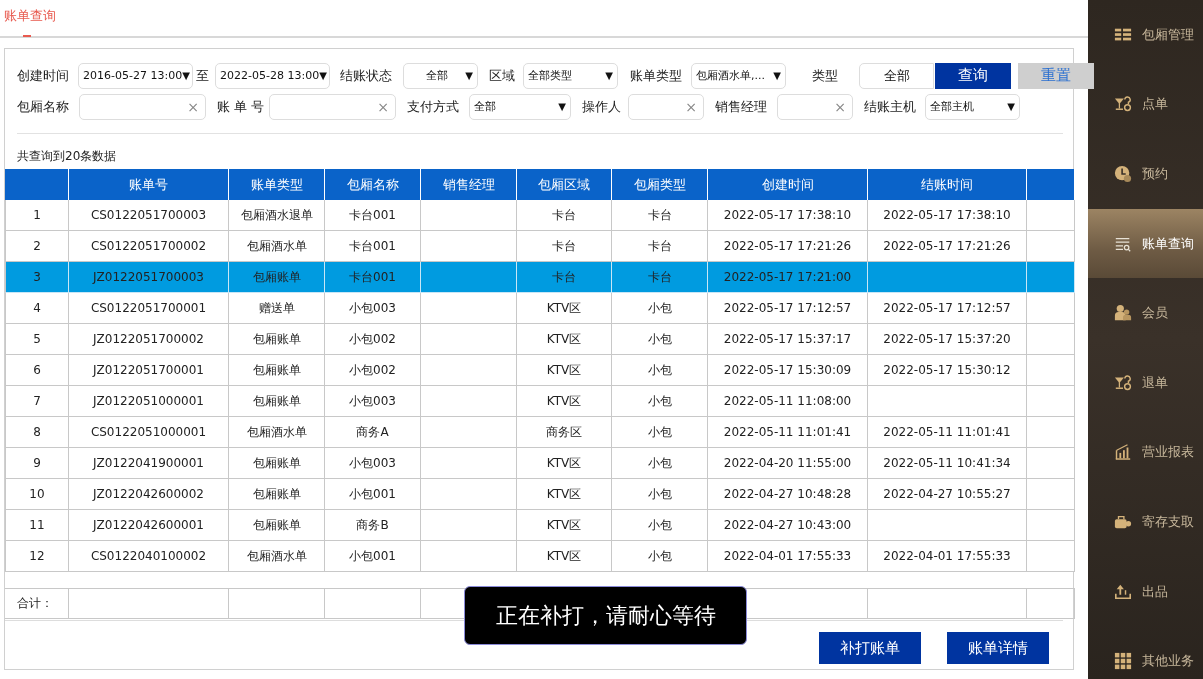 The width and height of the screenshot is (1203, 679). Describe the element at coordinates (67, 156) in the screenshot. I see `result-count: 共查询到20条数据` at that location.